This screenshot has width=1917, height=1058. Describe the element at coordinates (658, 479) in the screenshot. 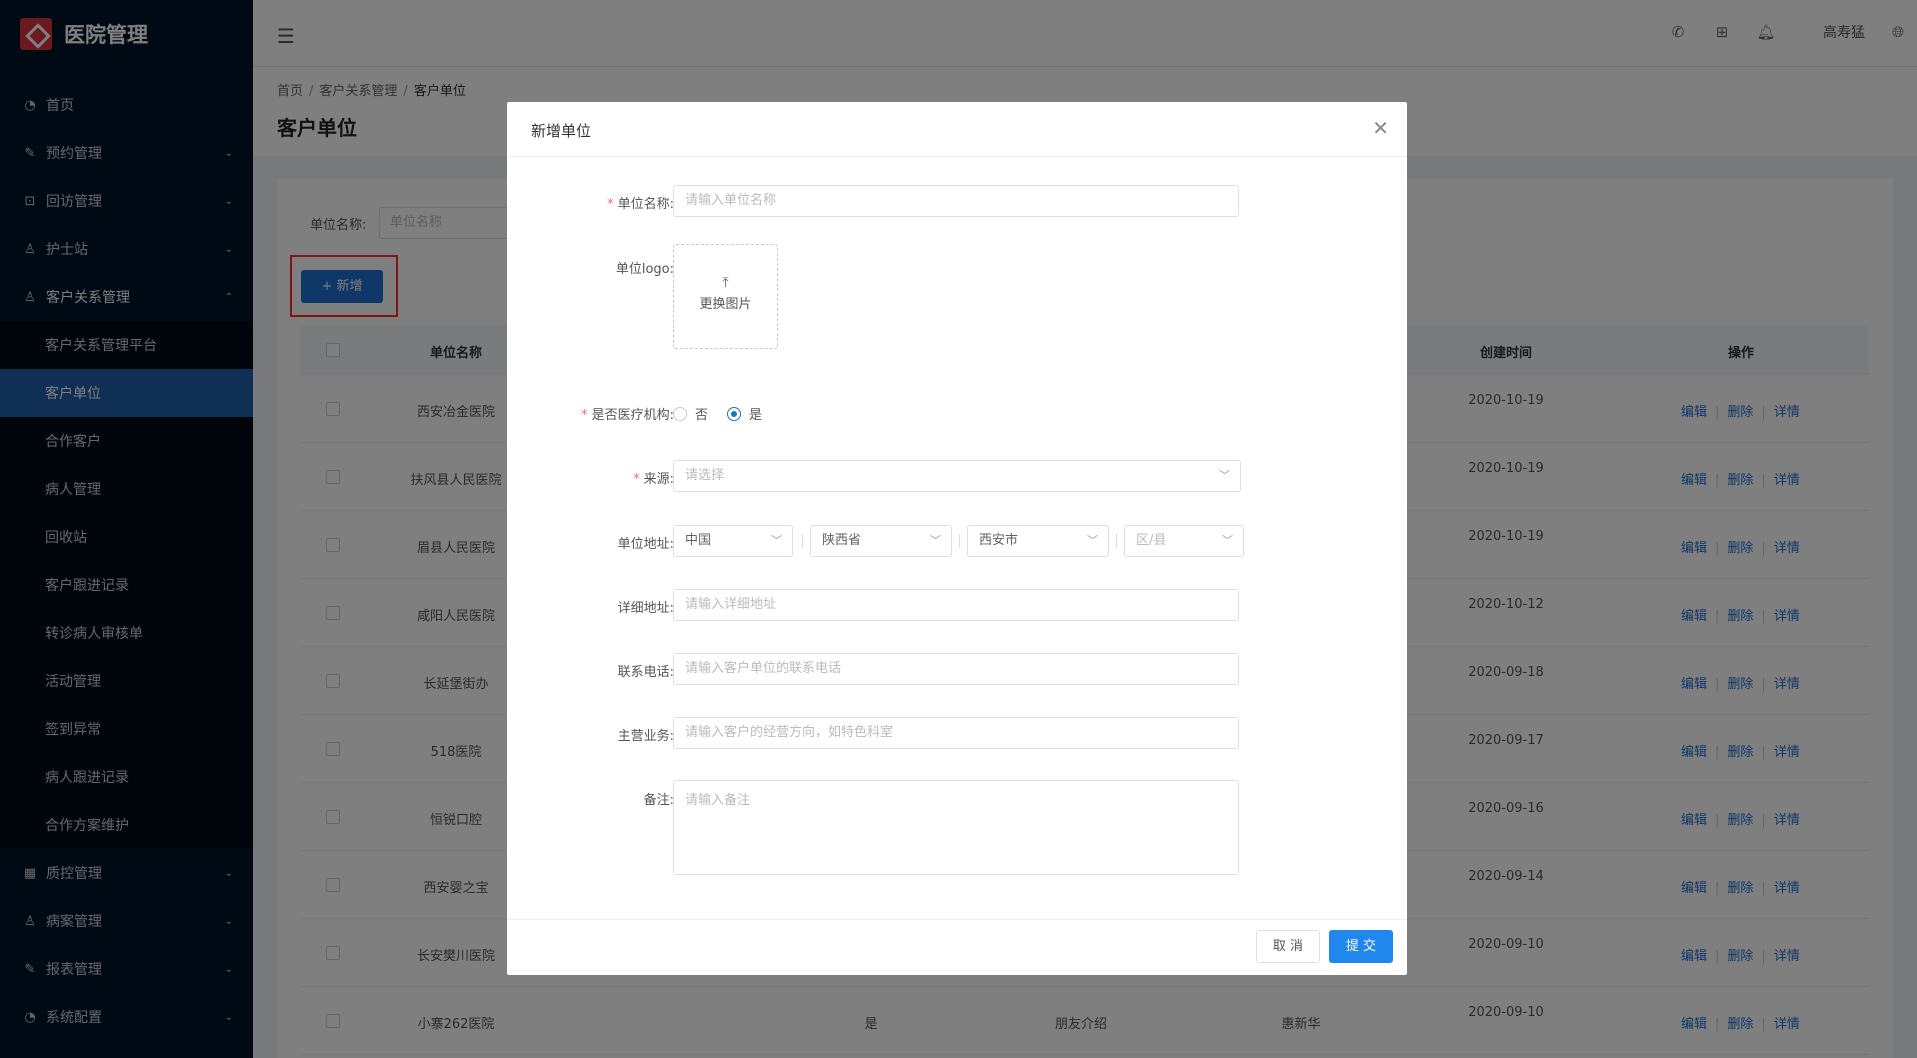

I see `label-text: 来源:` at that location.